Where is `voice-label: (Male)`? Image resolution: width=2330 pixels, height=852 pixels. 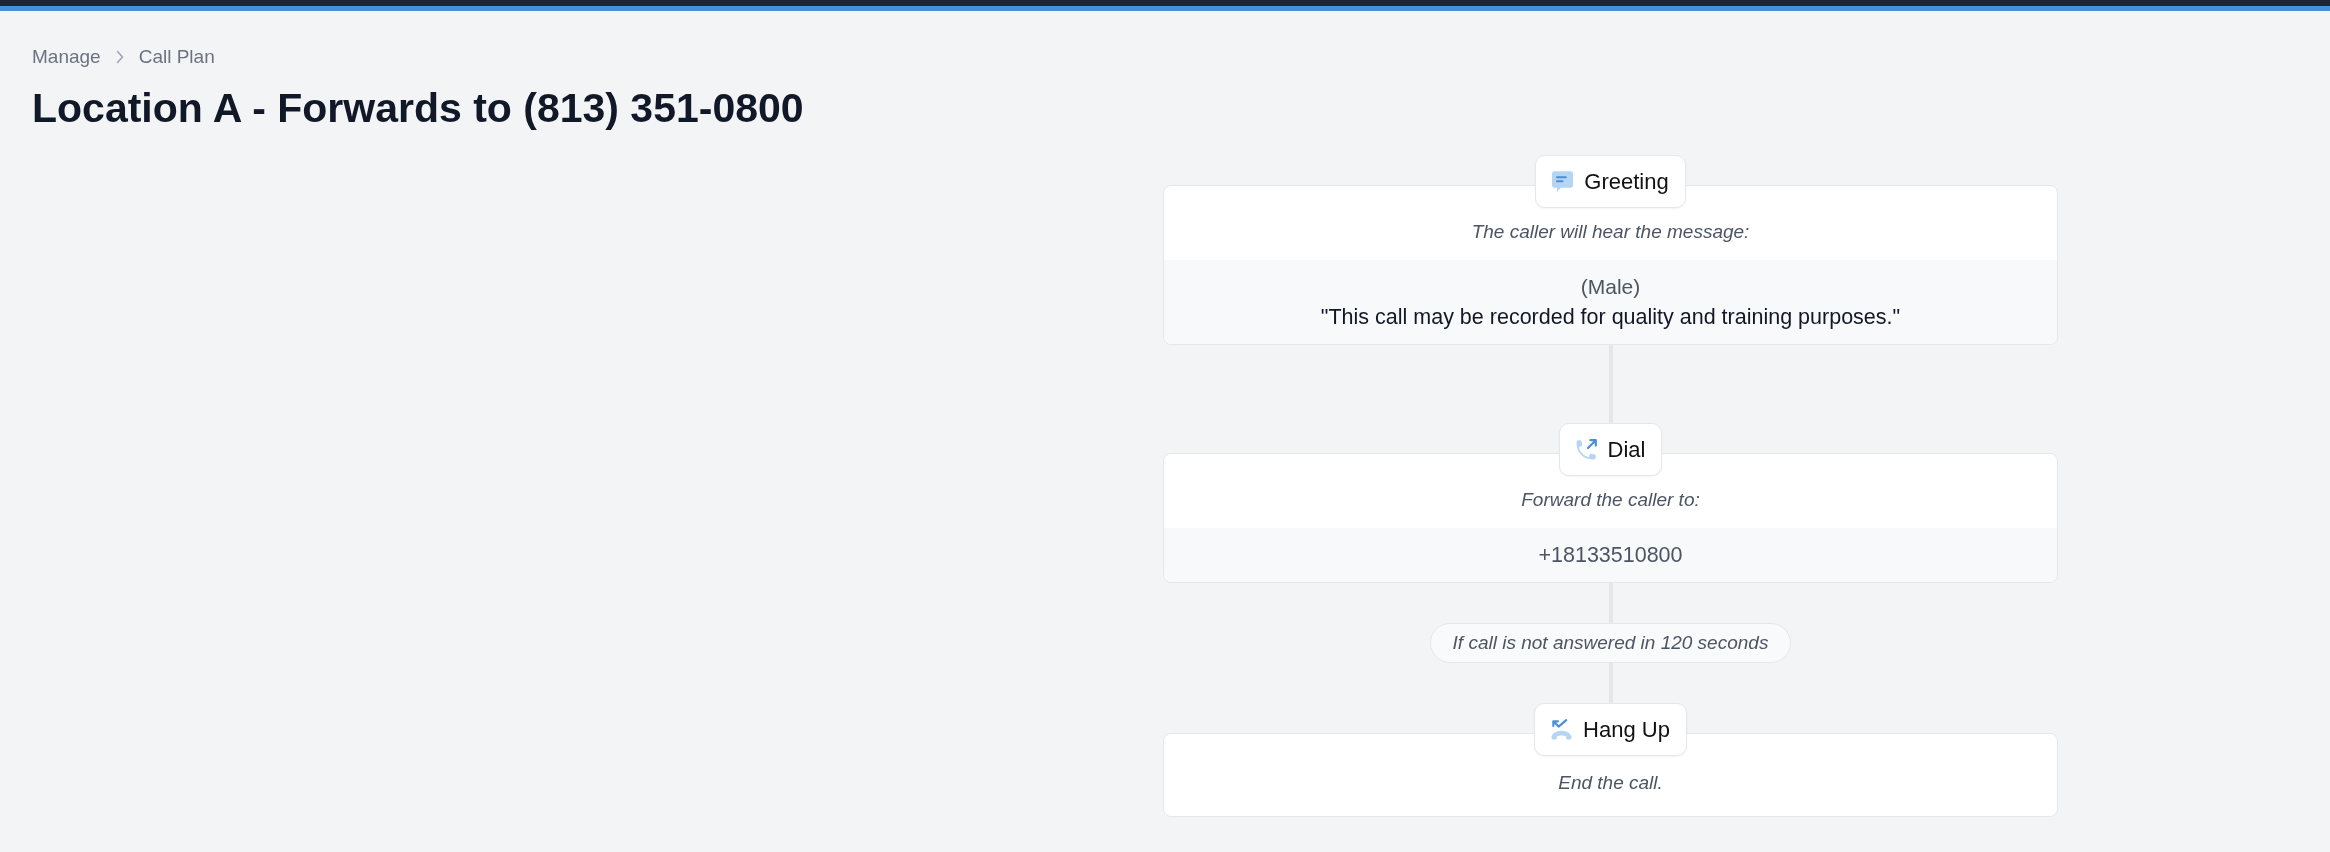 voice-label: (Male) is located at coordinates (1610, 287).